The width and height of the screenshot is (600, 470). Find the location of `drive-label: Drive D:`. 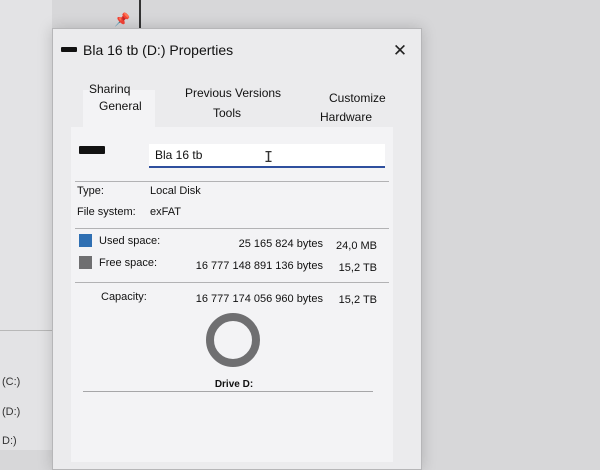

drive-label: Drive D: is located at coordinates (234, 384).